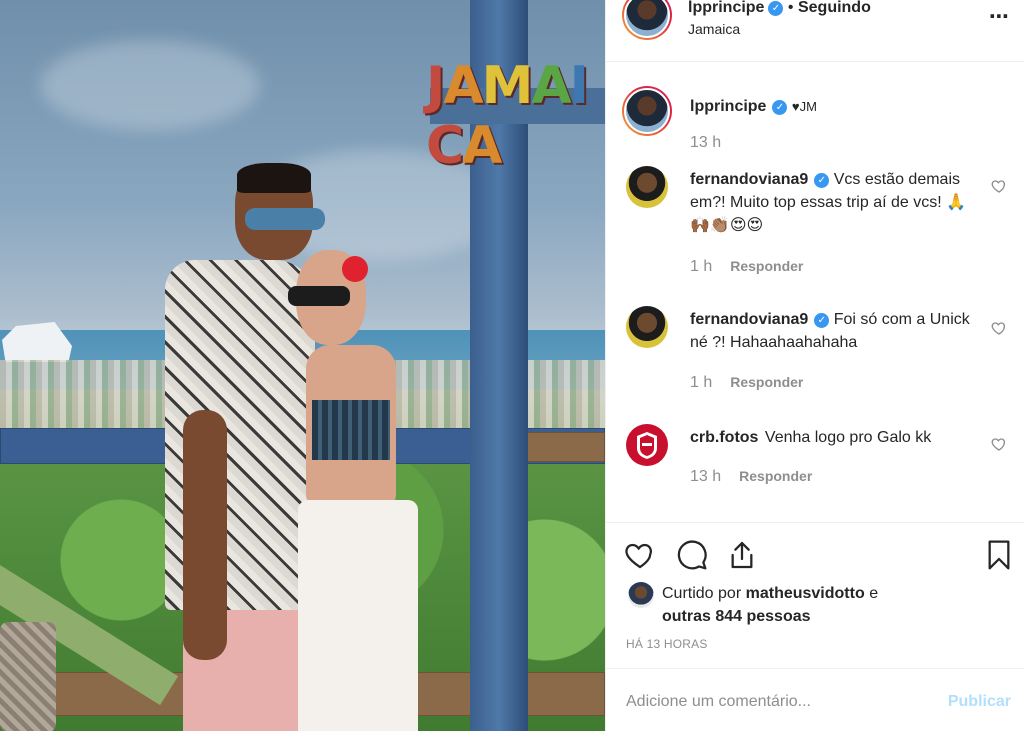 The width and height of the screenshot is (1024, 731). I want to click on caption-username: lpprincipe, so click(728, 106).